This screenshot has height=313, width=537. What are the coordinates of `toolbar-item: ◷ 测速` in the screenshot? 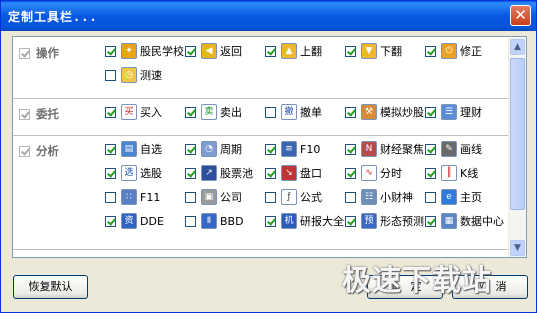 It's located at (133, 75).